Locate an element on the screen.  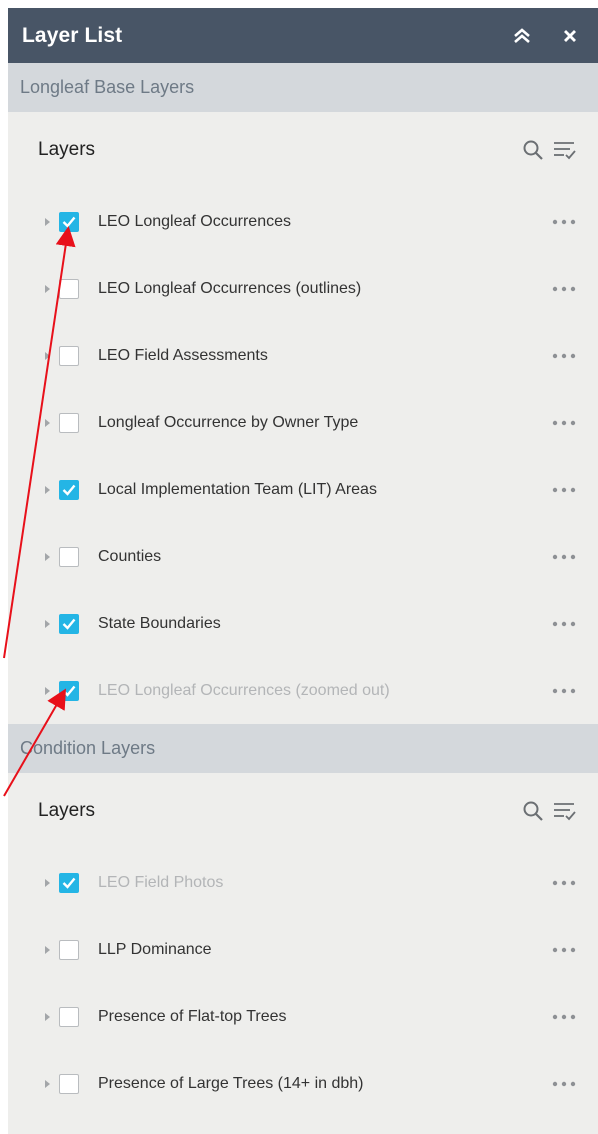
group-header: Condition Layers is located at coordinates (303, 748).